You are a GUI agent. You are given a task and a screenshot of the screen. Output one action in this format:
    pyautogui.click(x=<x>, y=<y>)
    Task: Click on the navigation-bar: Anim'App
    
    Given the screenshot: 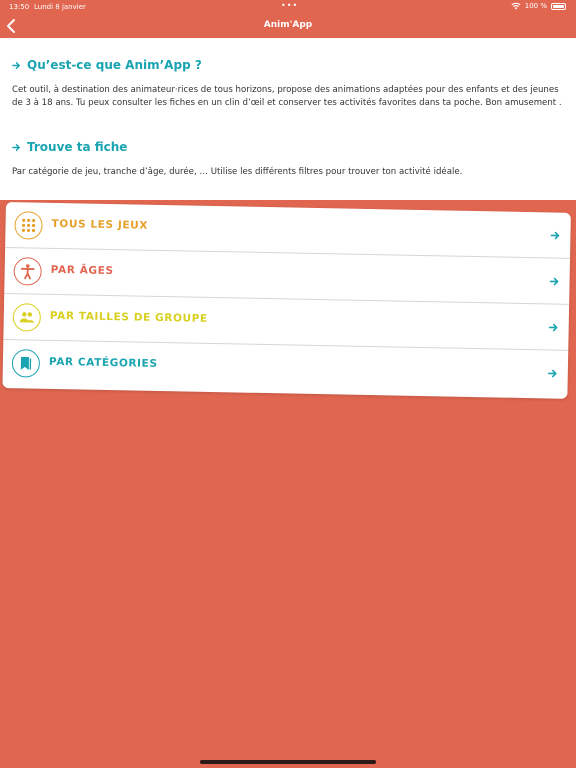 What is the action you would take?
    pyautogui.click(x=288, y=26)
    